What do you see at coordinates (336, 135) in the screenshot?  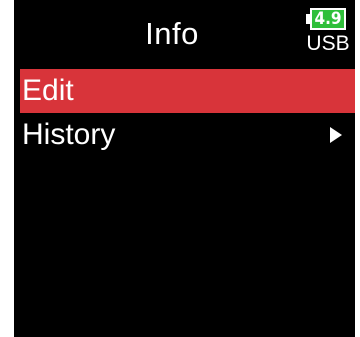 I see `chevron-right-icon` at bounding box center [336, 135].